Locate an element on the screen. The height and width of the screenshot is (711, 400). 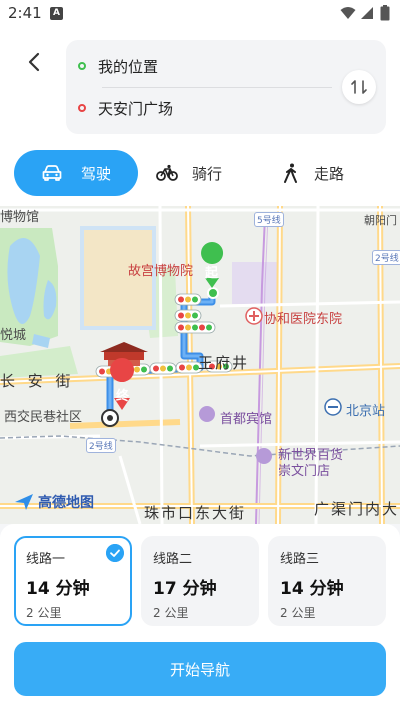
map-label-guangqumen: 广渠门内大 is located at coordinates (357, 509).